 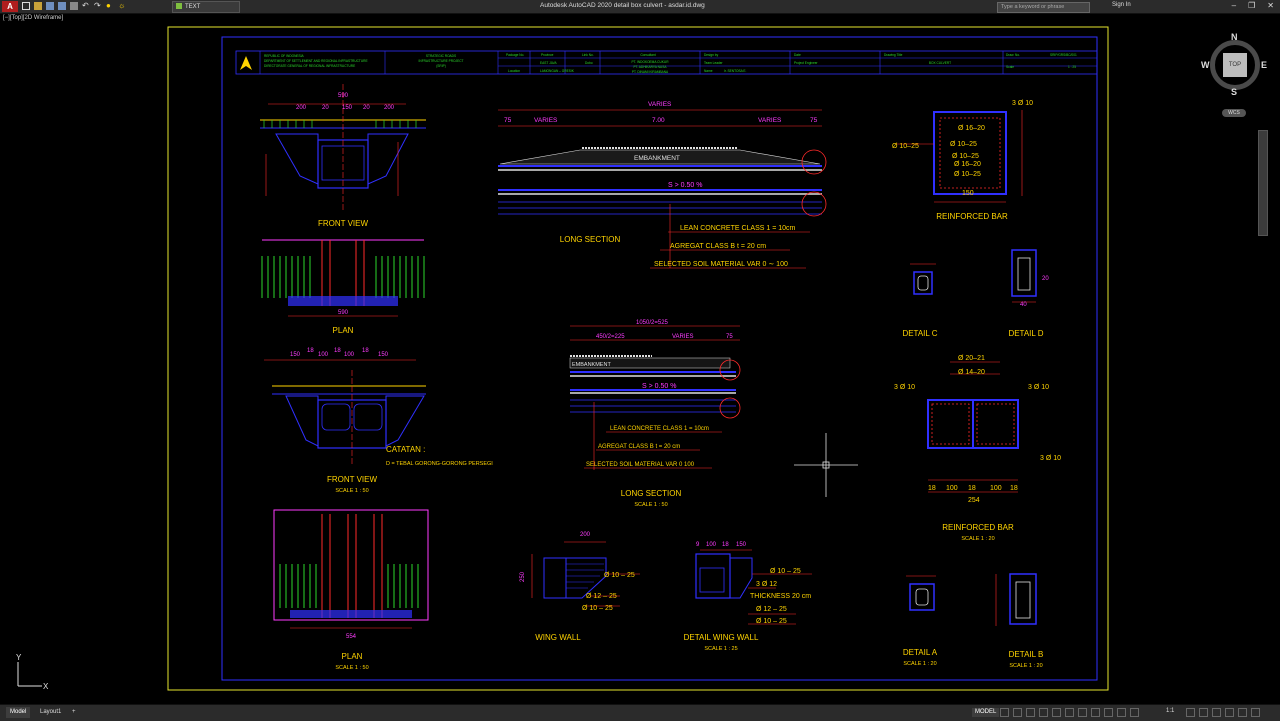 What do you see at coordinates (1063, 55) in the screenshot?
I see `tb-drw-no: SRIP/GRS/BC/001` at bounding box center [1063, 55].